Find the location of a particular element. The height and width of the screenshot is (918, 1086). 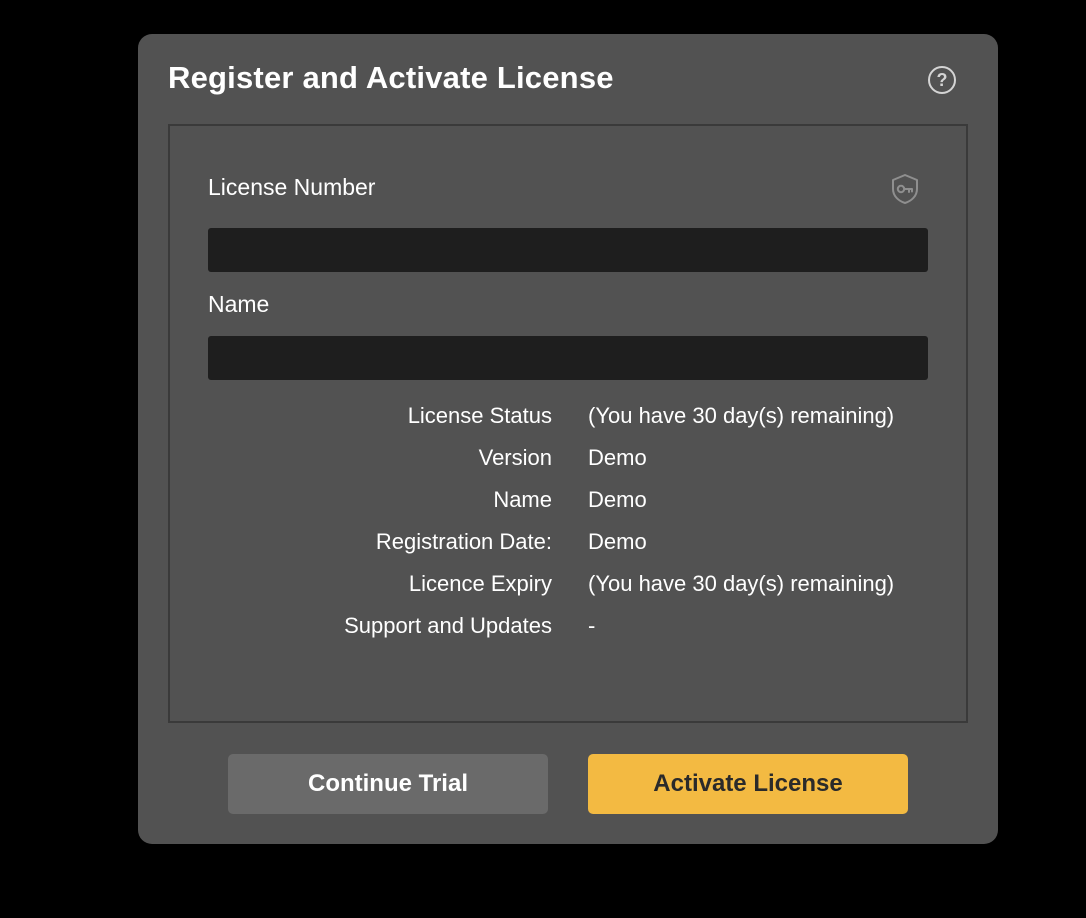

info-value: - is located at coordinates (592, 625).